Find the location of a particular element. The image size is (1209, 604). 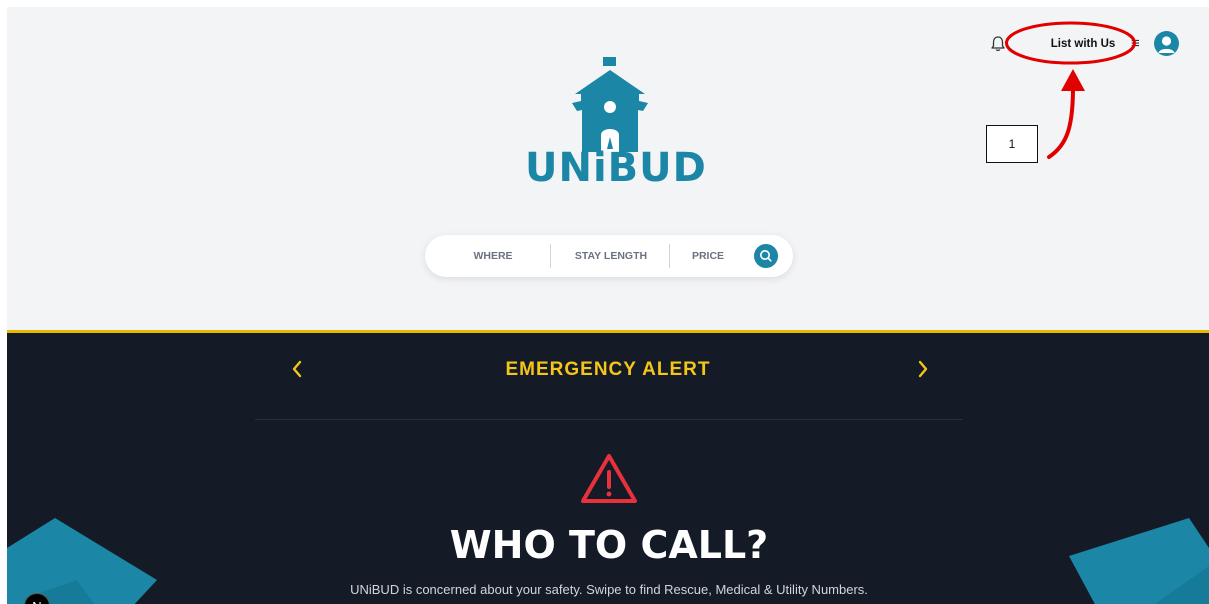

price-field: PRICE is located at coordinates (708, 256).